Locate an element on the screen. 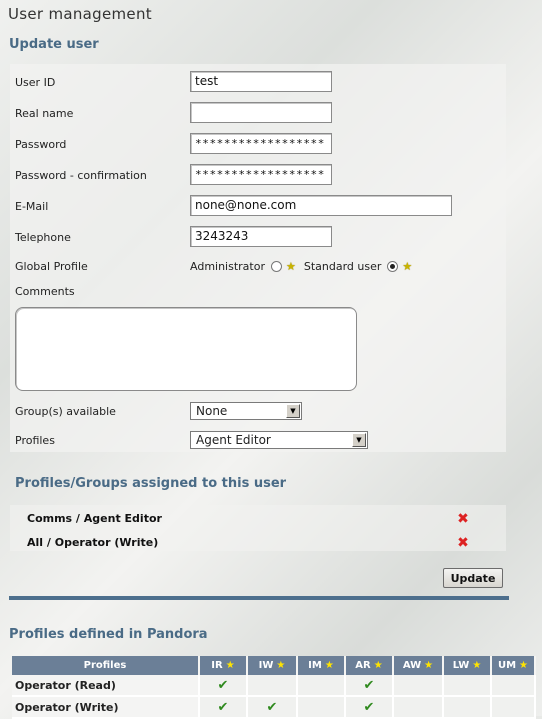 This screenshot has height=719, width=542. assigned-item: Comms / Agent Editor is located at coordinates (94, 518).